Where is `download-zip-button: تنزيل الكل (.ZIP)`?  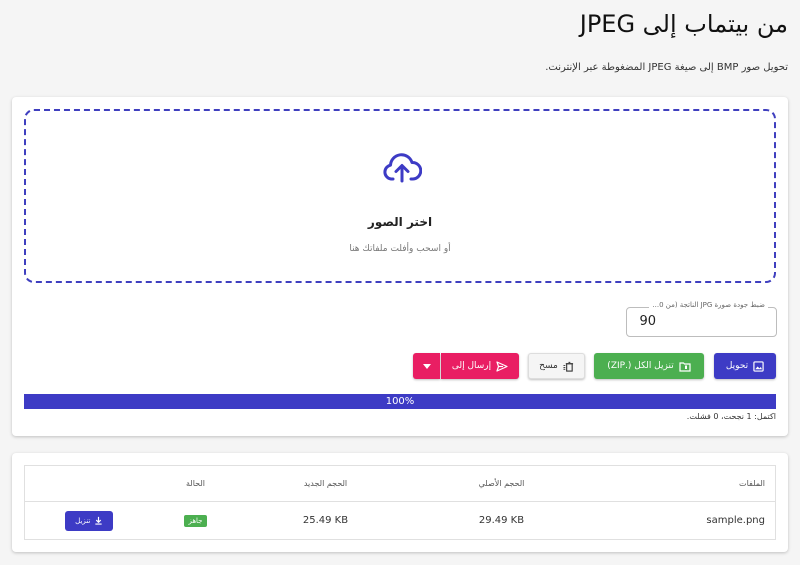 download-zip-button: تنزيل الكل (.ZIP) is located at coordinates (649, 366).